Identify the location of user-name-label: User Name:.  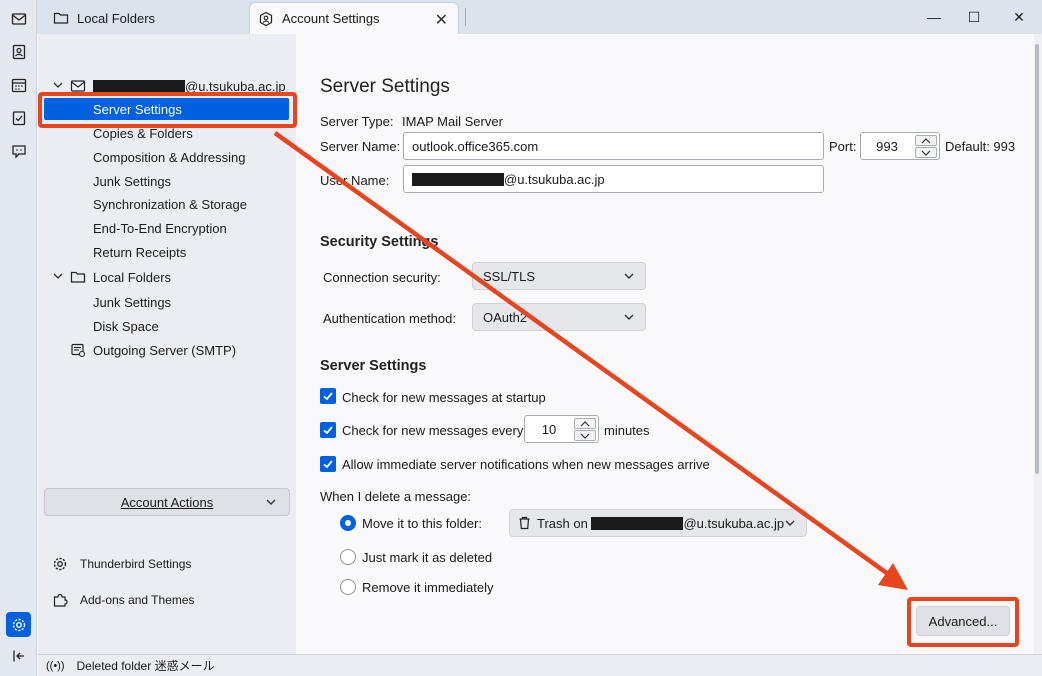
(355, 180).